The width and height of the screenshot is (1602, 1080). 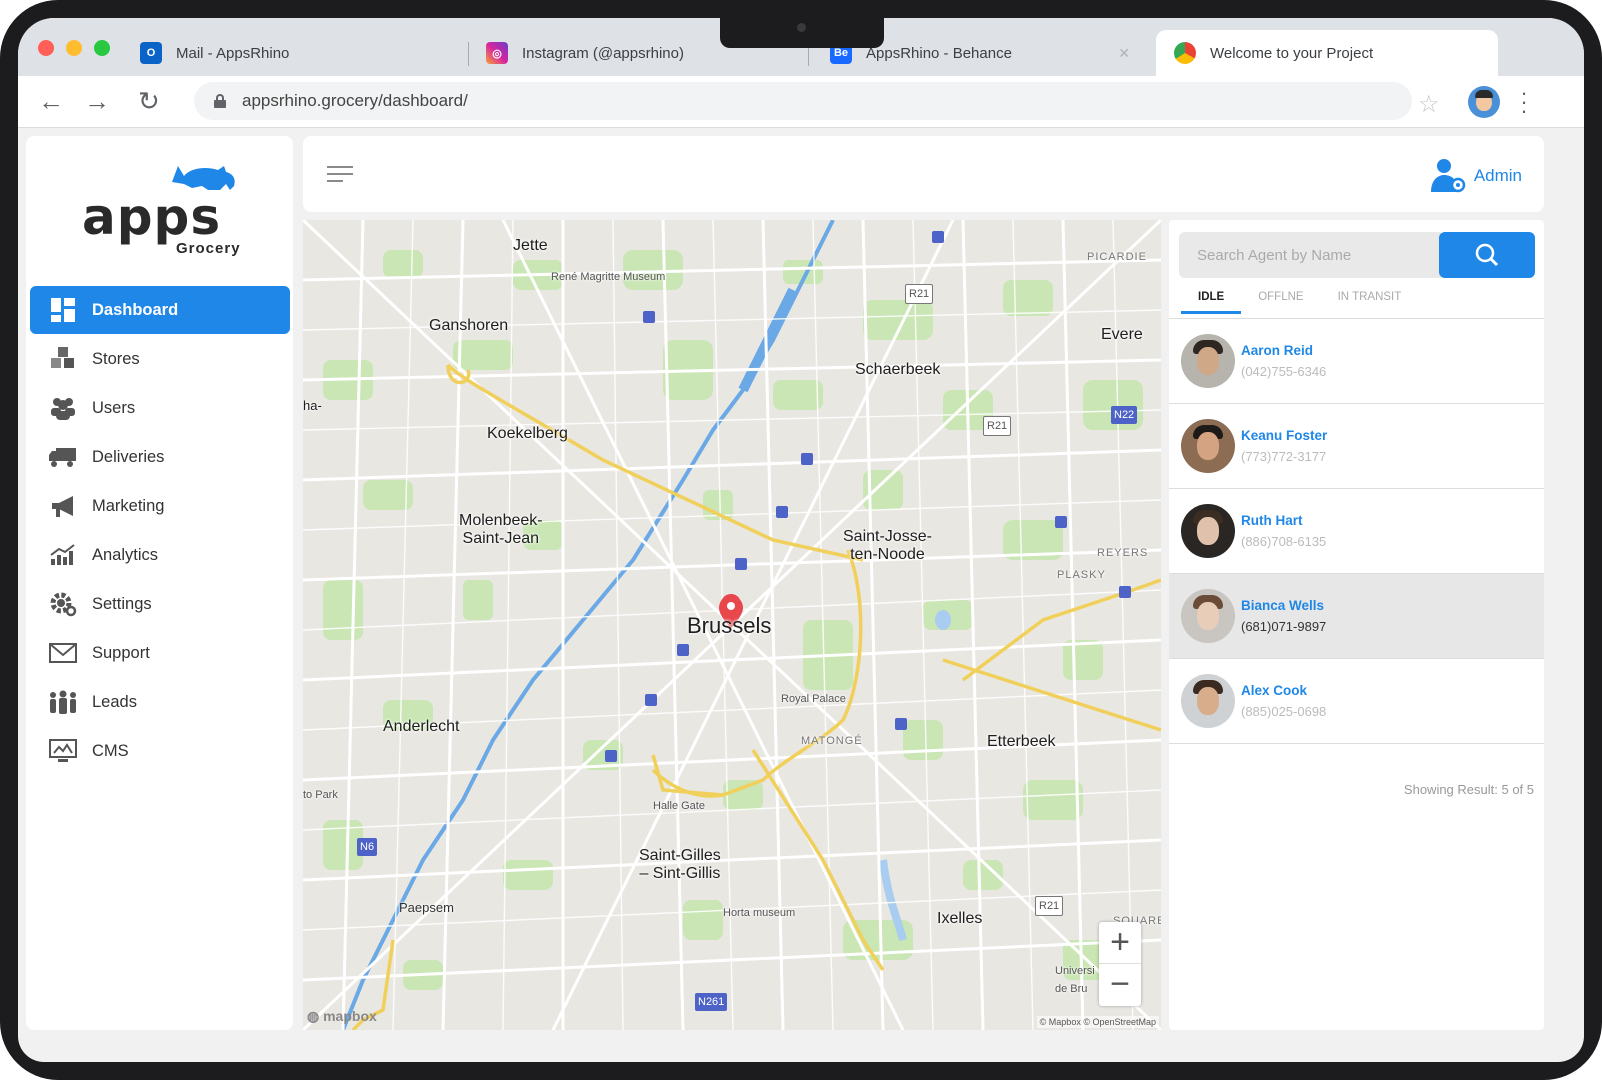 I want to click on tab-offline: OFFLNE, so click(x=1280, y=297).